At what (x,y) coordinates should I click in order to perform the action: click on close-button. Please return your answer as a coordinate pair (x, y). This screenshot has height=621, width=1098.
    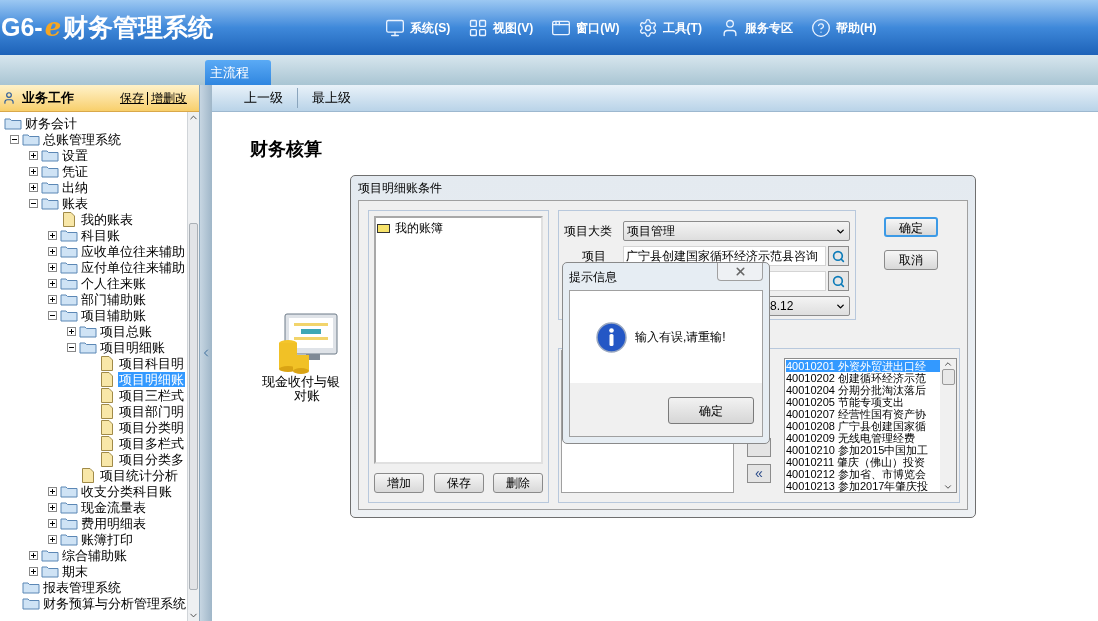
    Looking at the image, I should click on (740, 272).